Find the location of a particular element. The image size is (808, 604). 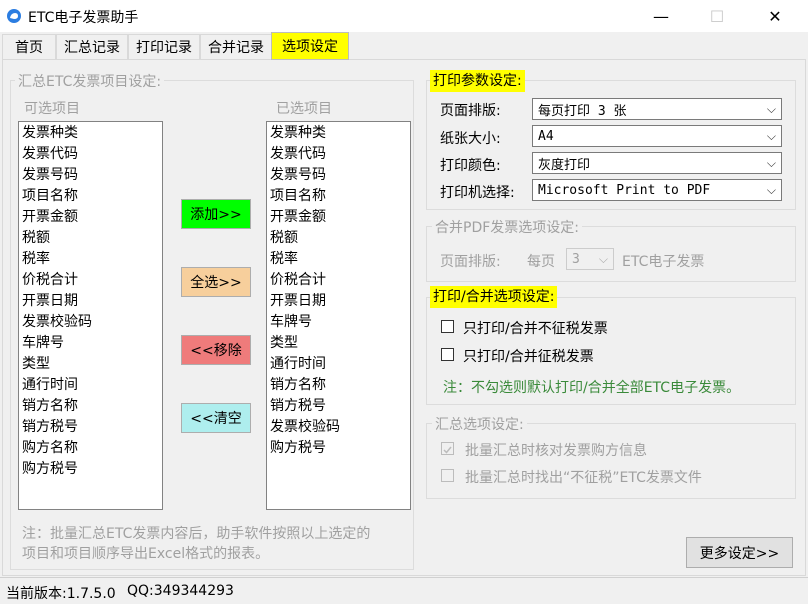

tab-summary-records: 汇总记录 is located at coordinates (92, 46).